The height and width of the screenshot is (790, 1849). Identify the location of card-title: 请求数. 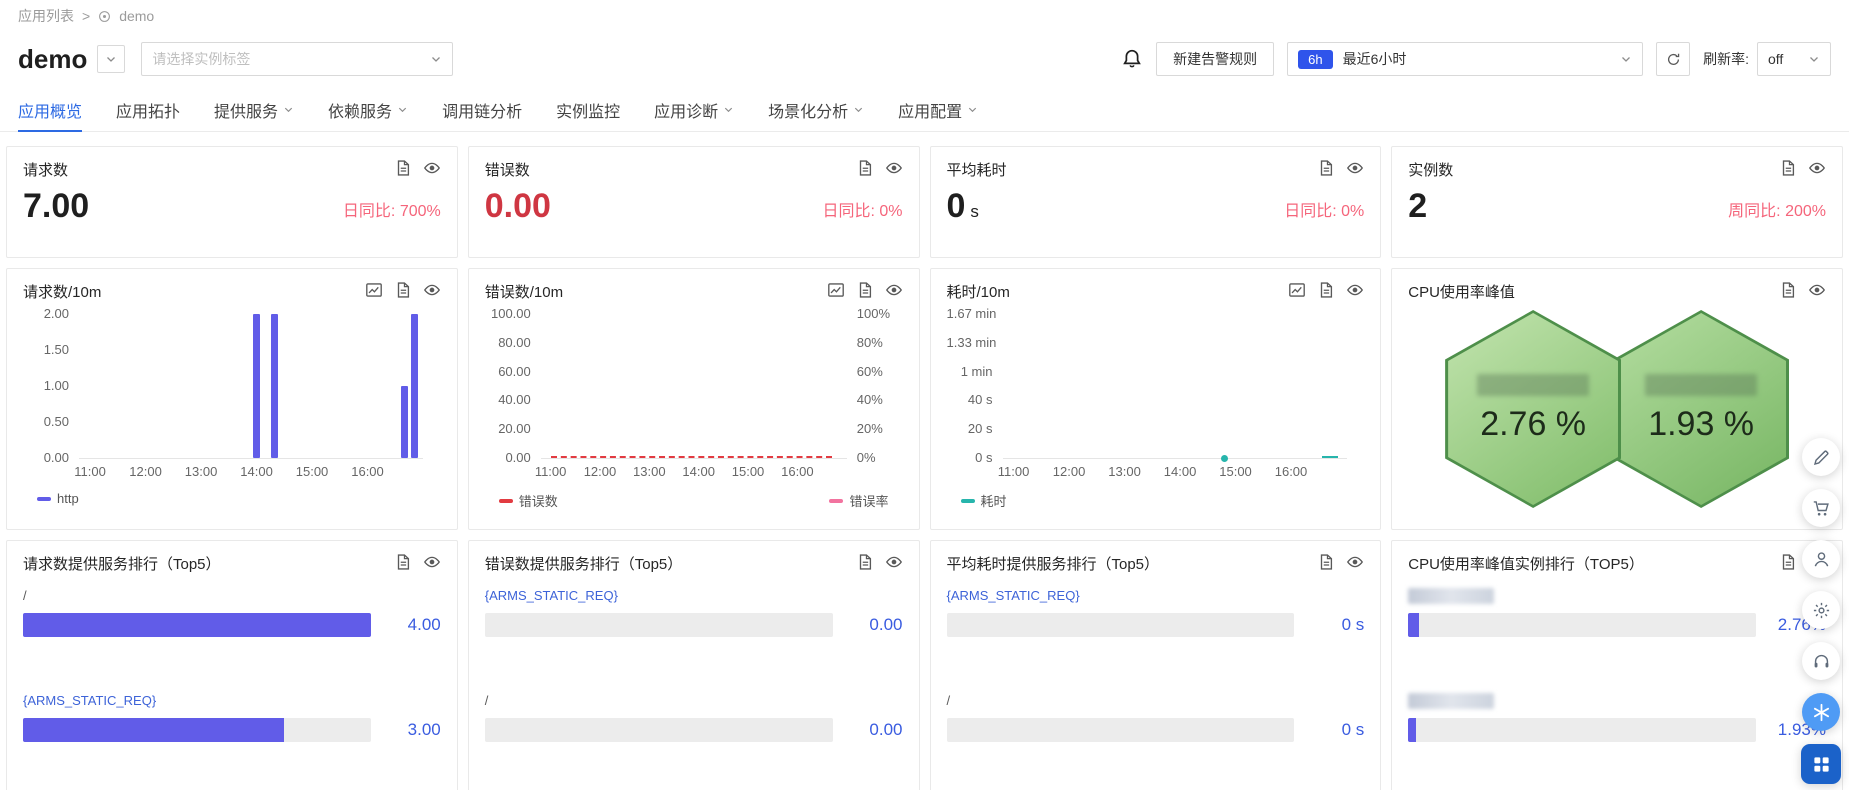
(46, 170).